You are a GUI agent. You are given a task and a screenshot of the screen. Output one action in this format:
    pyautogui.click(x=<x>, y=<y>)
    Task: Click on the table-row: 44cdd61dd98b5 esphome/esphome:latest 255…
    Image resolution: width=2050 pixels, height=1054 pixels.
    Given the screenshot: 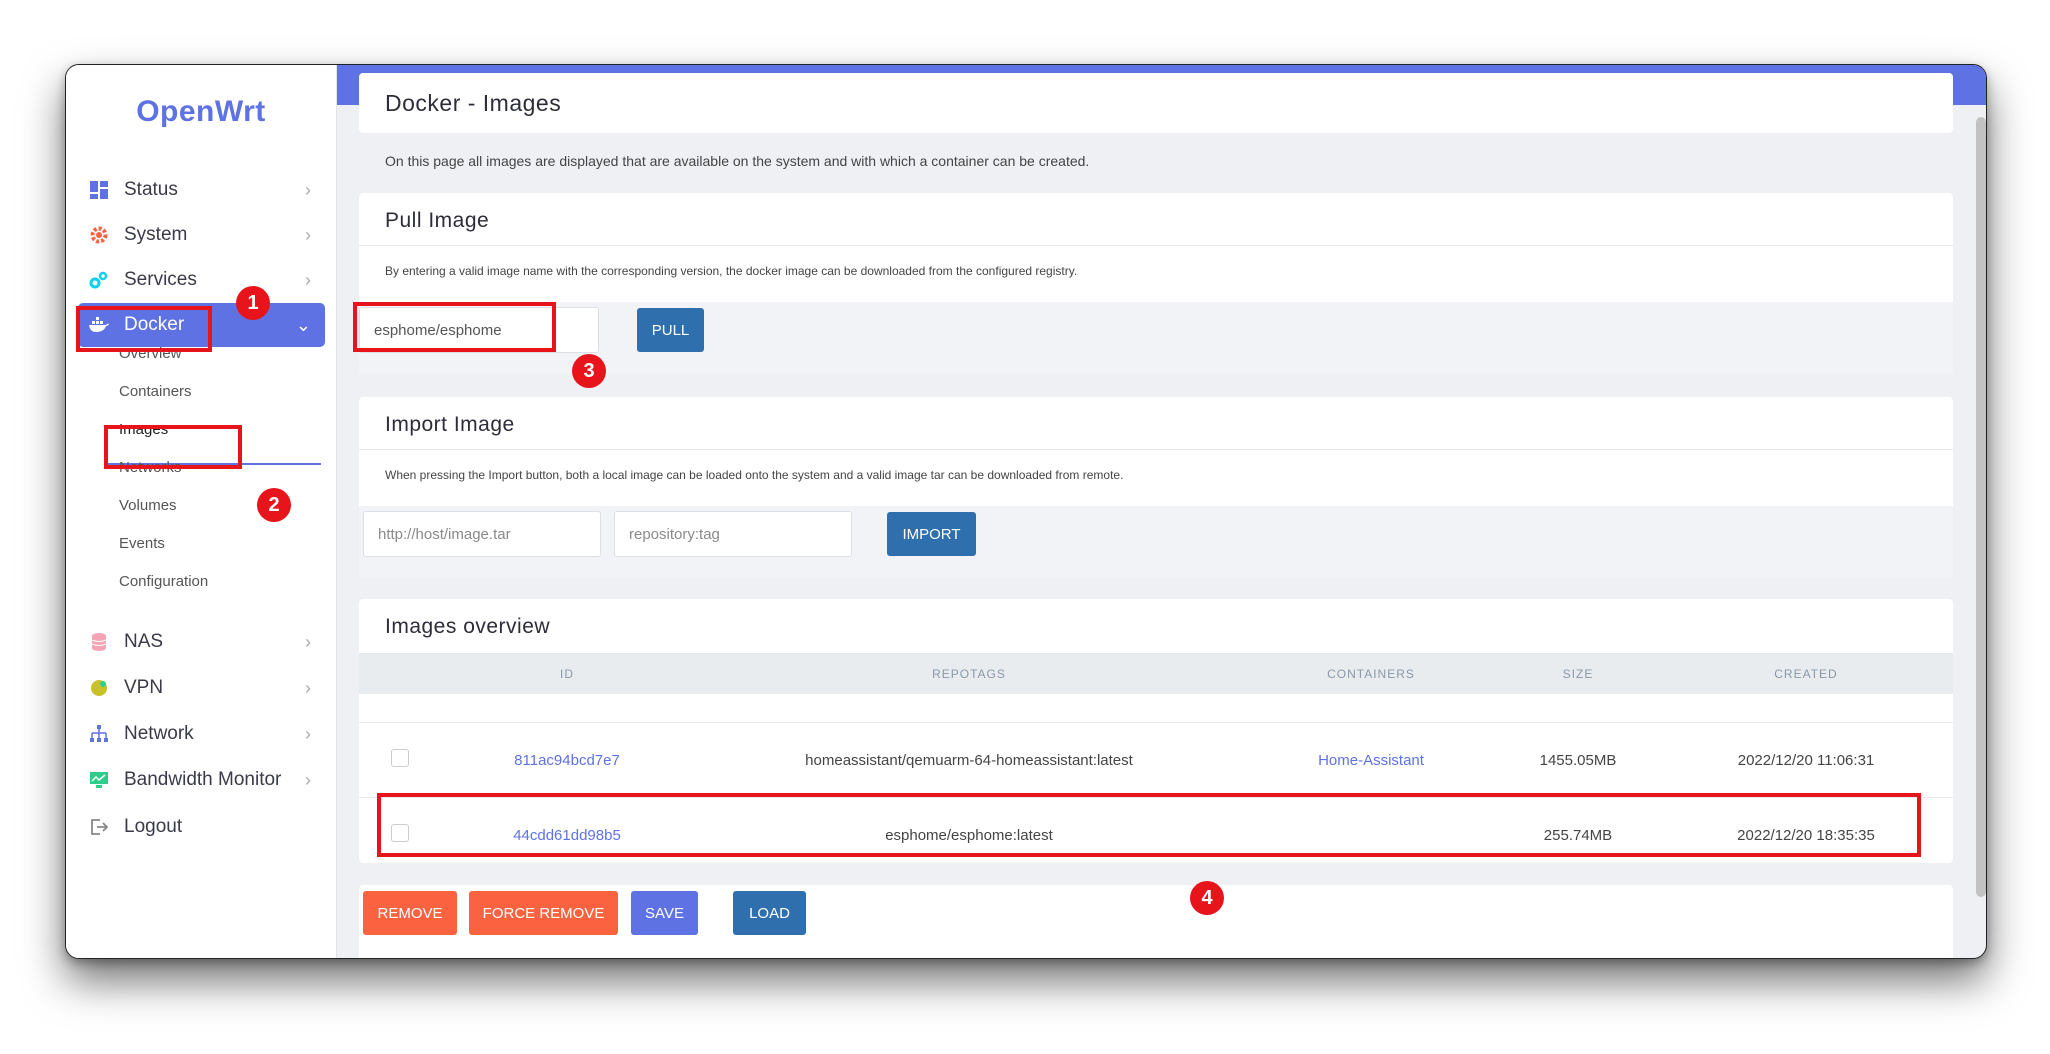 What is the action you would take?
    pyautogui.click(x=1156, y=834)
    